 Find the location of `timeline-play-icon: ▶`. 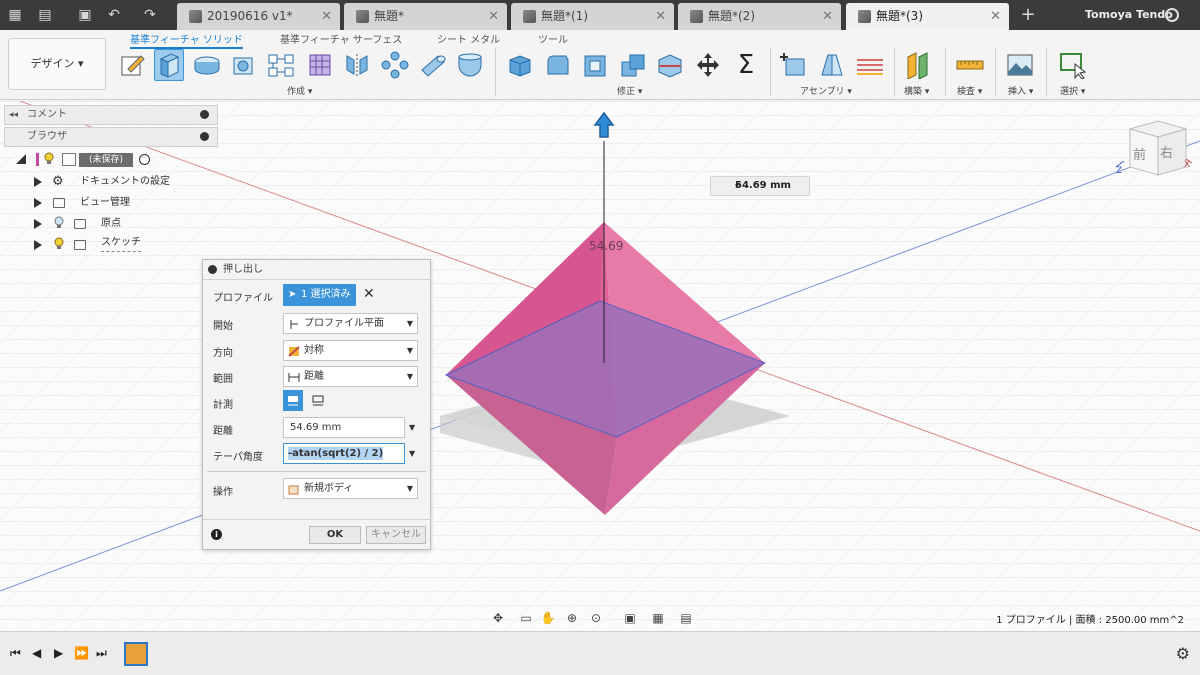

timeline-play-icon: ▶ is located at coordinates (58, 653).